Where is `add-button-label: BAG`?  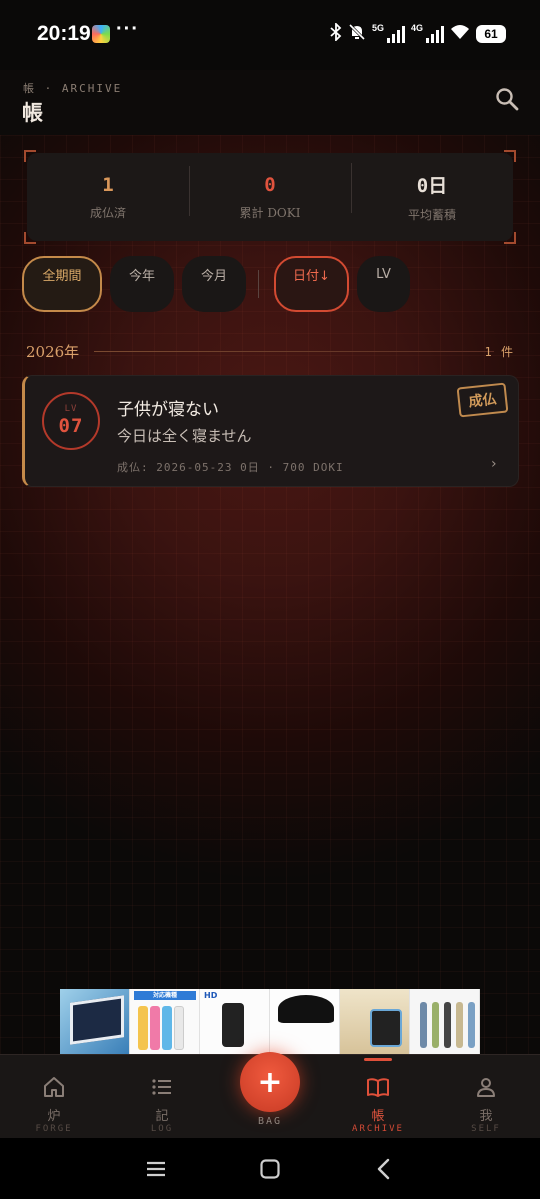
add-button-label: BAG is located at coordinates (270, 1121).